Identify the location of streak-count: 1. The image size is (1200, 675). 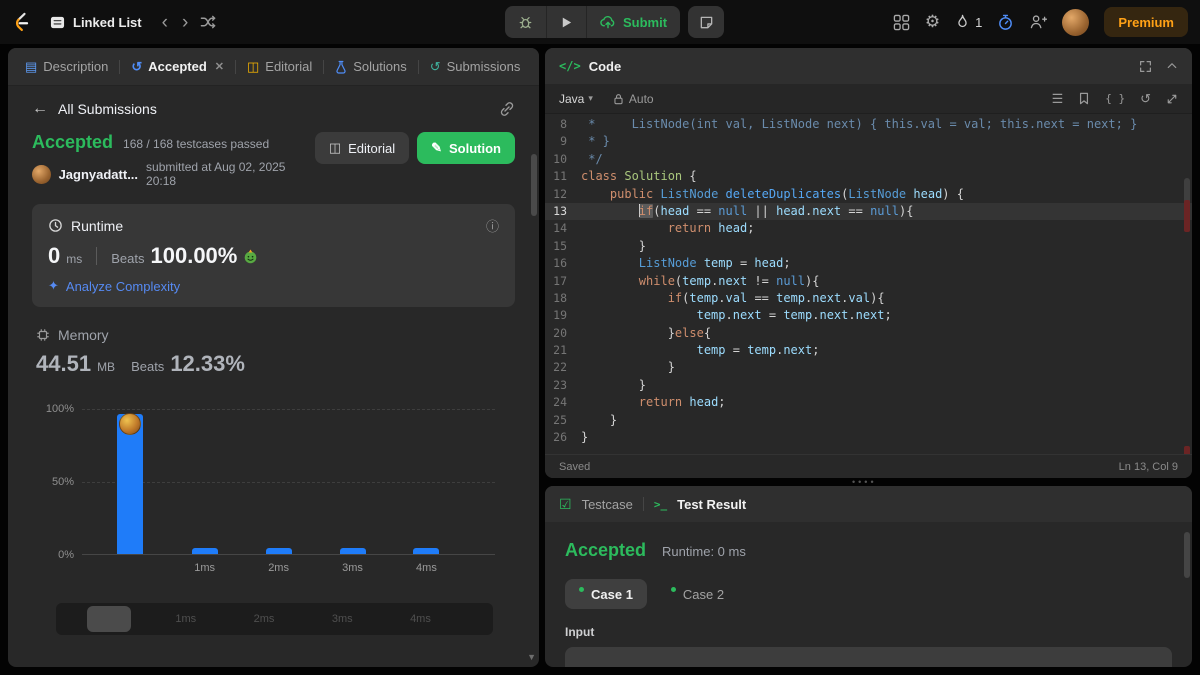
(979, 22).